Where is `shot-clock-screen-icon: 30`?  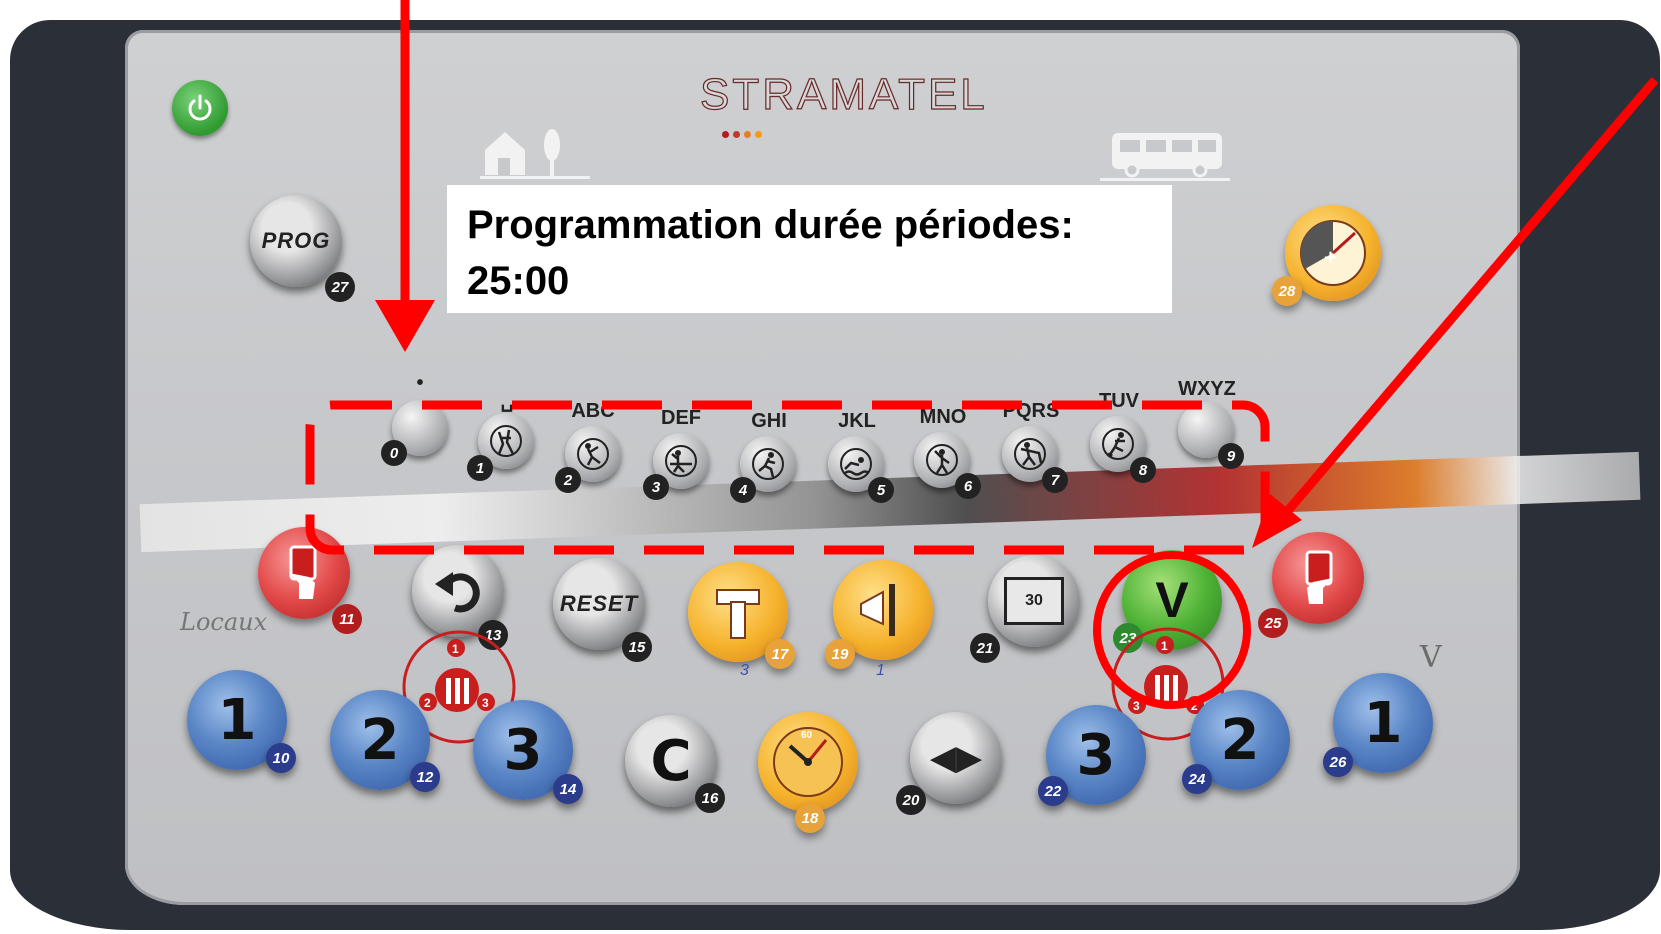
shot-clock-screen-icon: 30 is located at coordinates (1034, 601).